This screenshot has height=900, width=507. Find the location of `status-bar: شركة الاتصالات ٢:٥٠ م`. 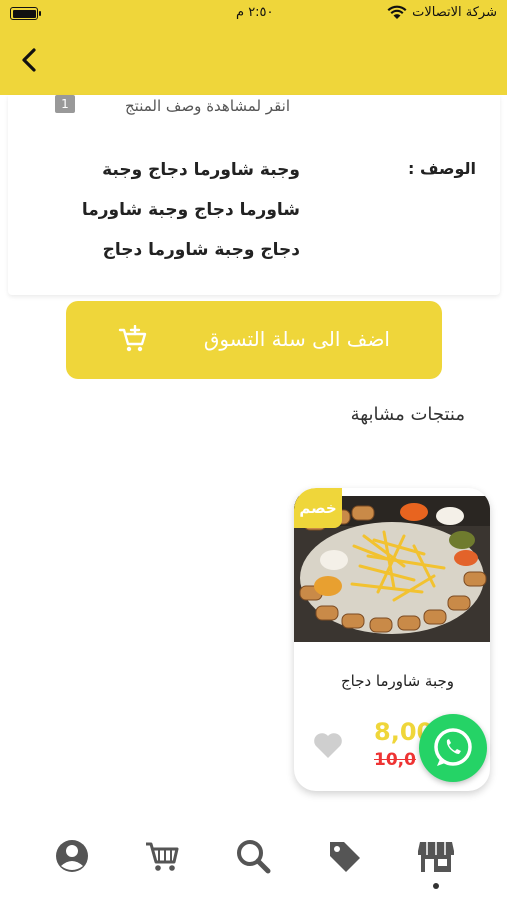

status-bar: شركة الاتصالات ٢:٥٠ م is located at coordinates (253, 15).